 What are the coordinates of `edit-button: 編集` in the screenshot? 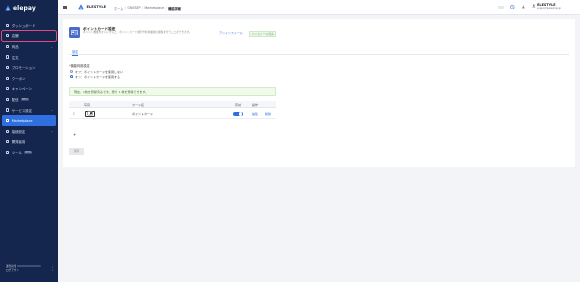 It's located at (255, 114).